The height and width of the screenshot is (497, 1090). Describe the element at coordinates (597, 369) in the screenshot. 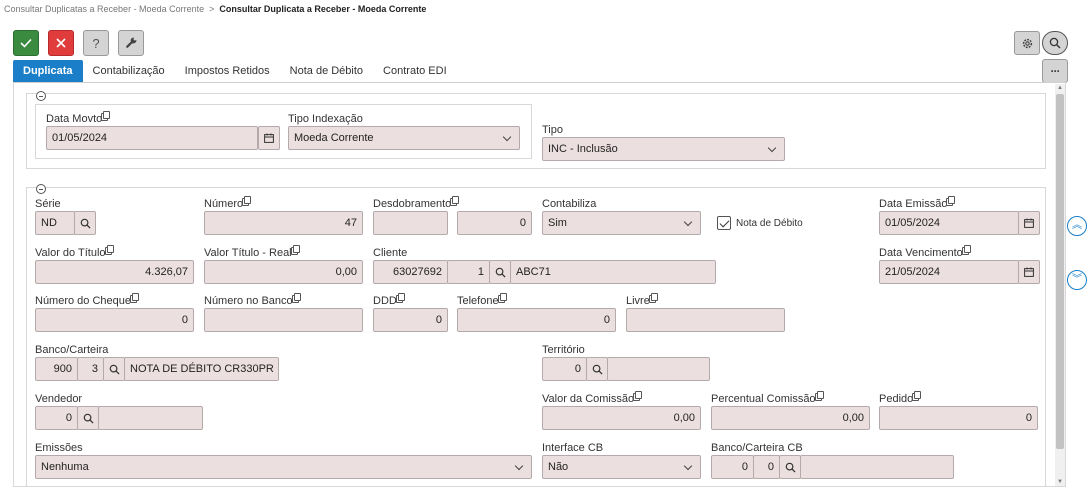

I see `territorio-search-button` at that location.